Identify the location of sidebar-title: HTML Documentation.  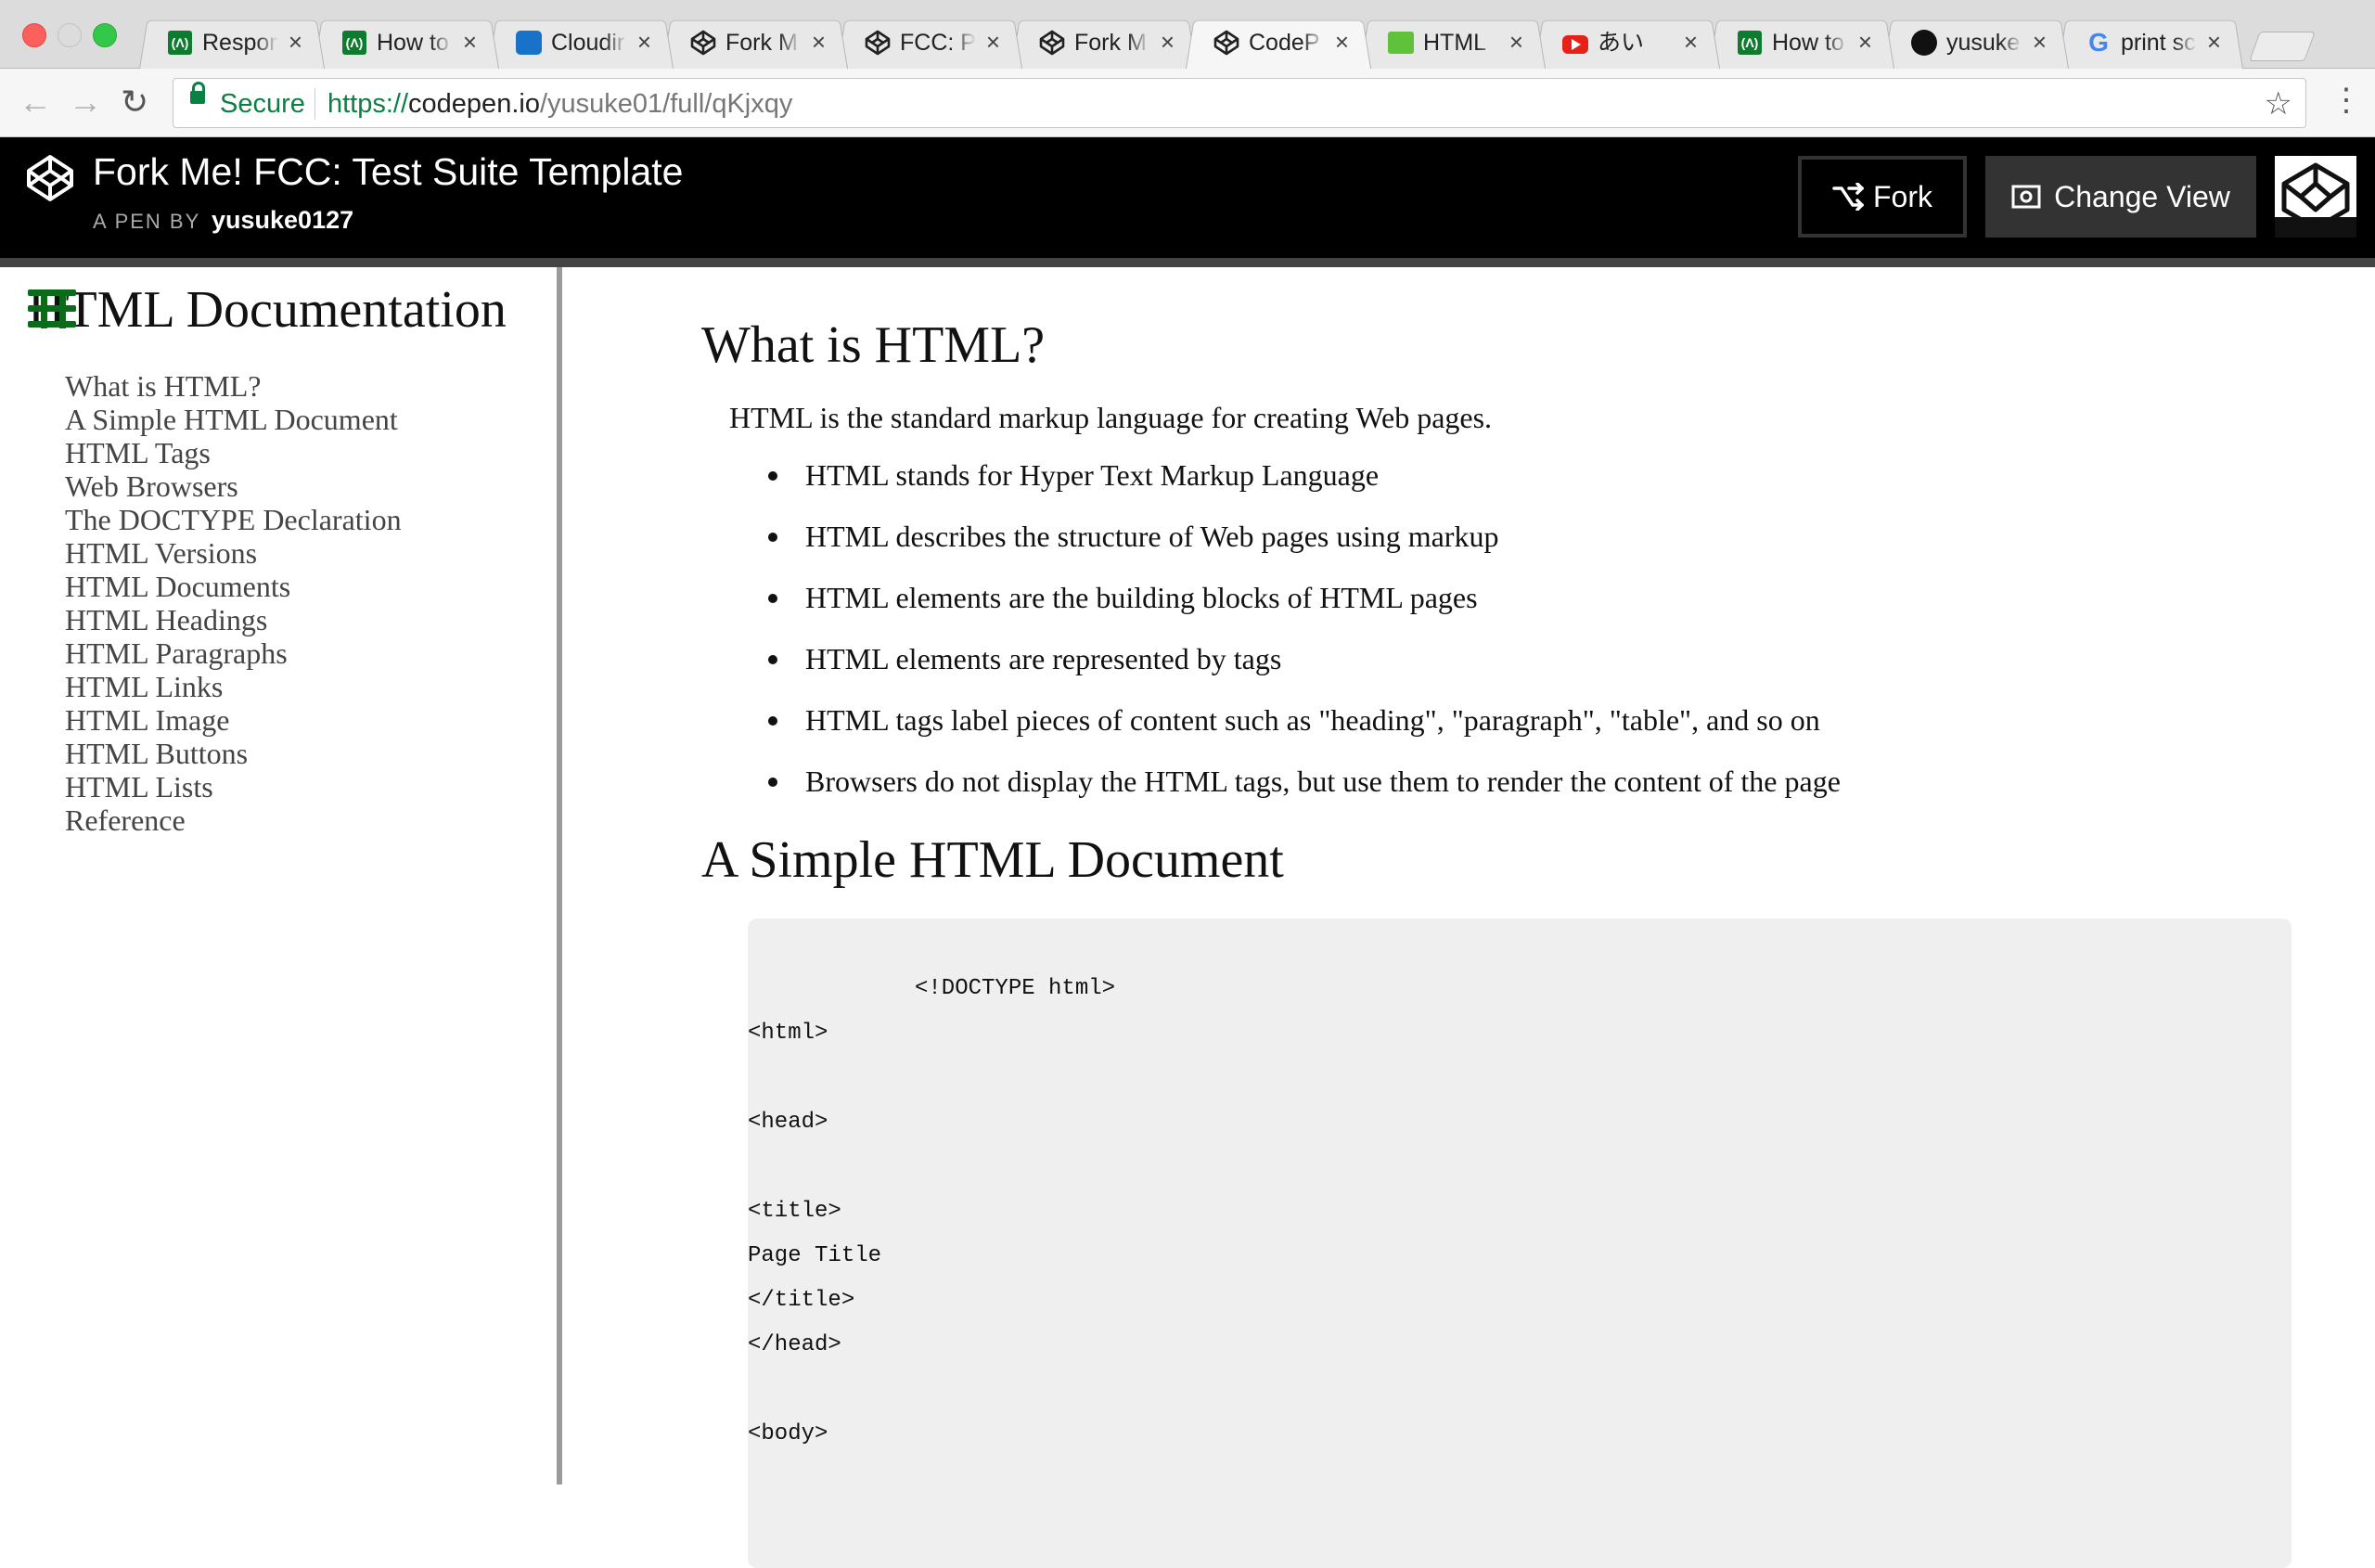
(267, 310).